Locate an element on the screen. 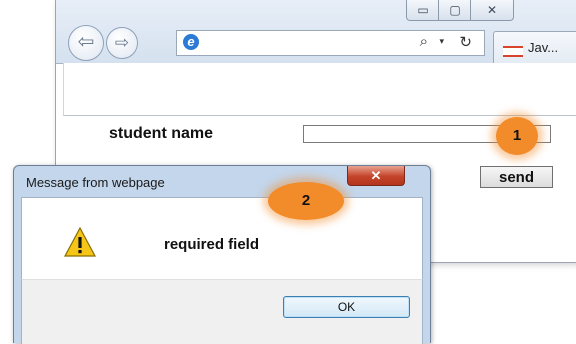 Image resolution: width=576 pixels, height=344 pixels. ie-logo-icon: e is located at coordinates (191, 42).